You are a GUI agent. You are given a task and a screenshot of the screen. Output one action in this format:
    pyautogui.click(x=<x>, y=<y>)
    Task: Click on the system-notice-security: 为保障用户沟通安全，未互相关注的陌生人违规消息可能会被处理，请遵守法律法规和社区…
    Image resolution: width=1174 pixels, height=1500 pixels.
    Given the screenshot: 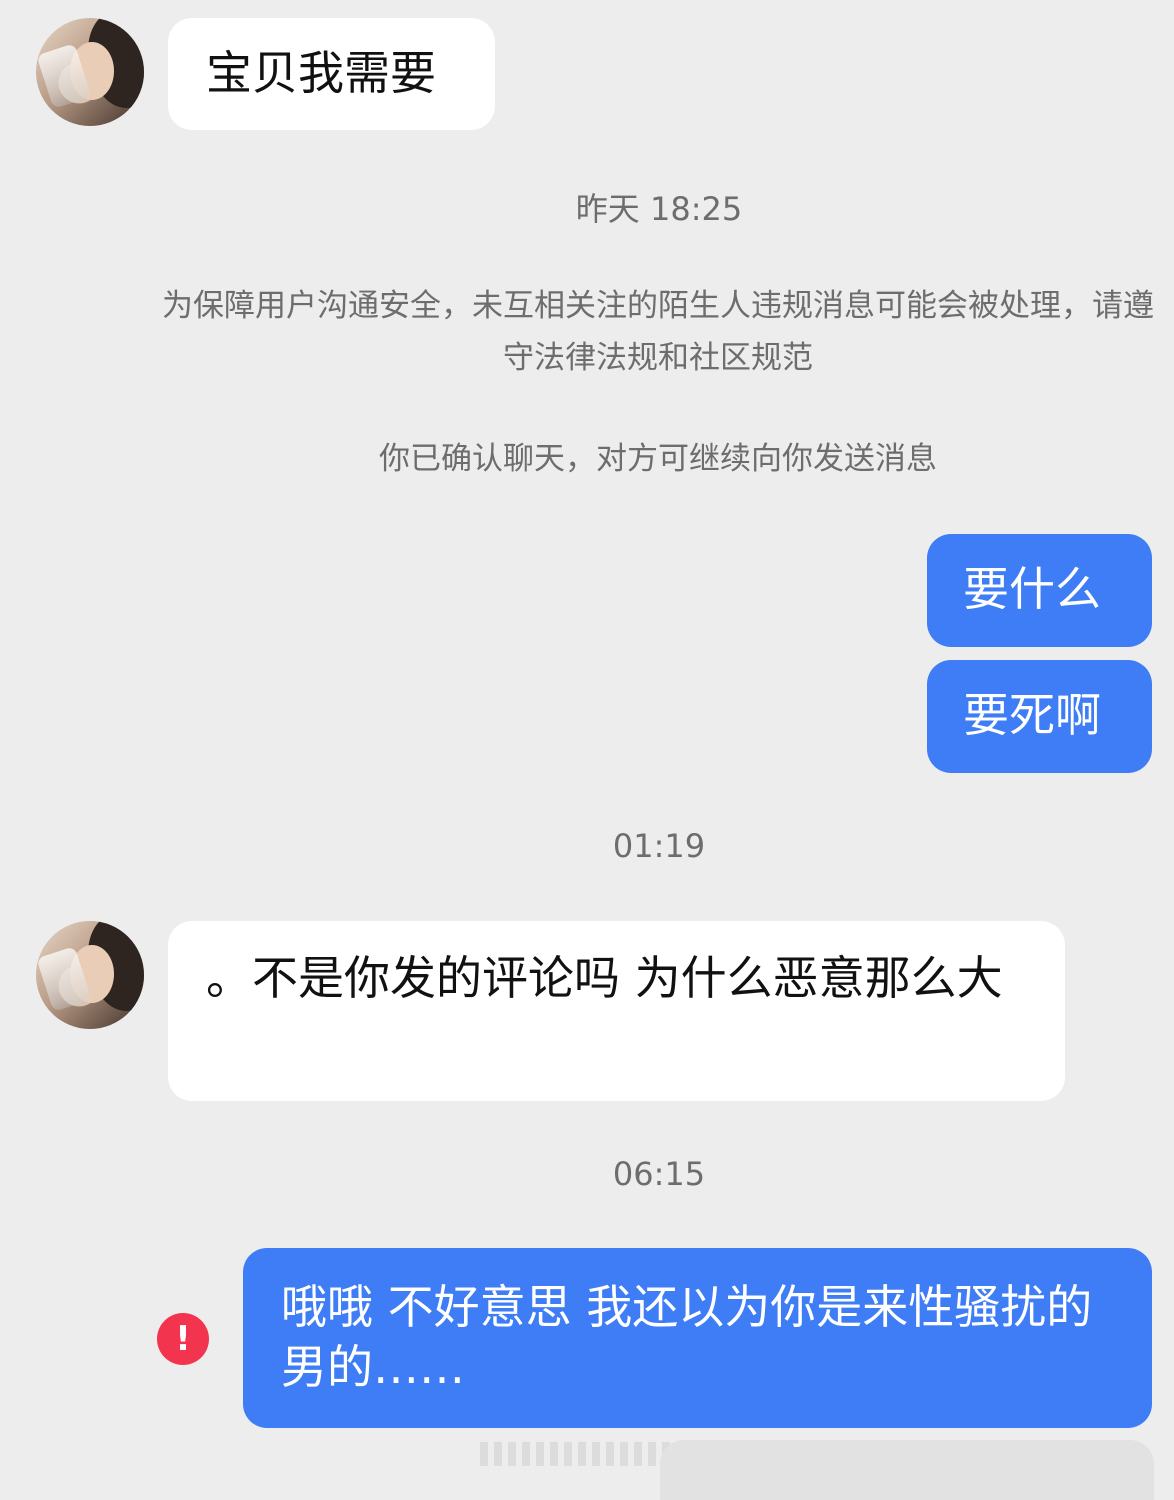 What is the action you would take?
    pyautogui.click(x=658, y=332)
    